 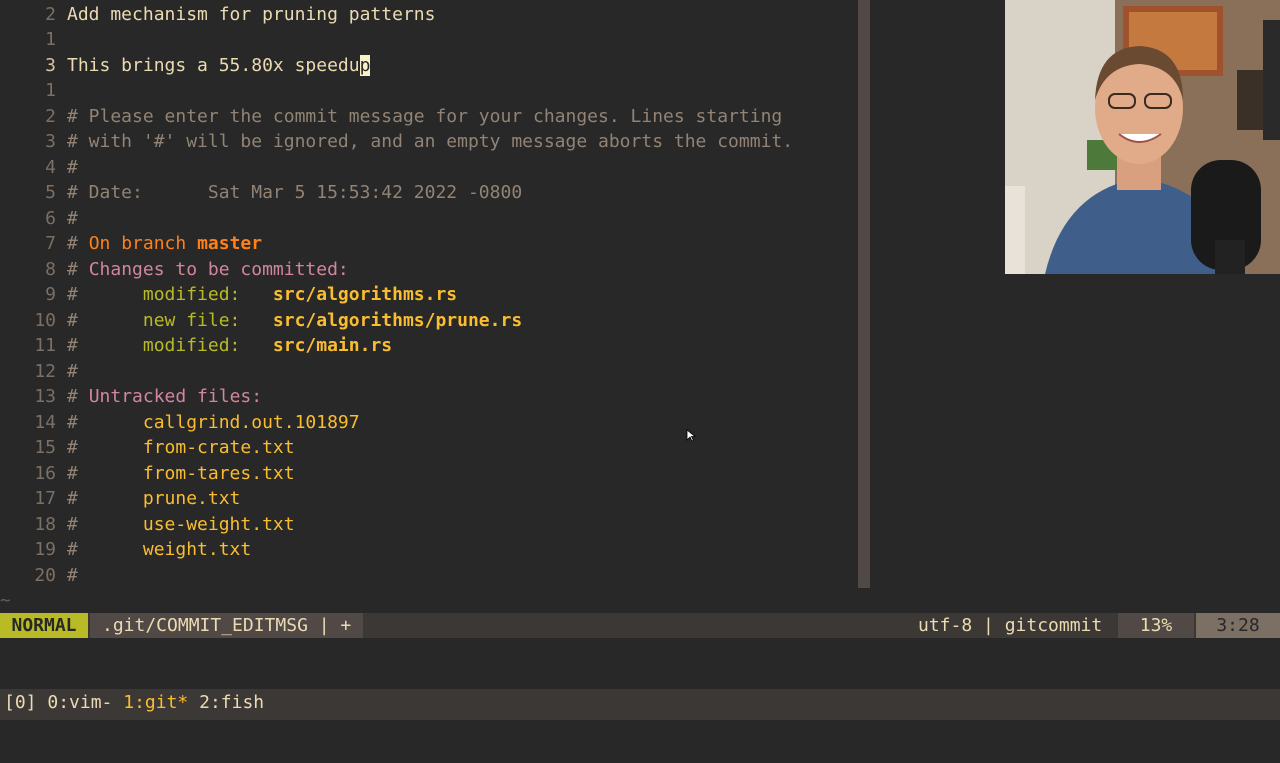 I want to click on tmux-status-bar: [0] 0:vim- 1:git* 2:fish, so click(x=640, y=704).